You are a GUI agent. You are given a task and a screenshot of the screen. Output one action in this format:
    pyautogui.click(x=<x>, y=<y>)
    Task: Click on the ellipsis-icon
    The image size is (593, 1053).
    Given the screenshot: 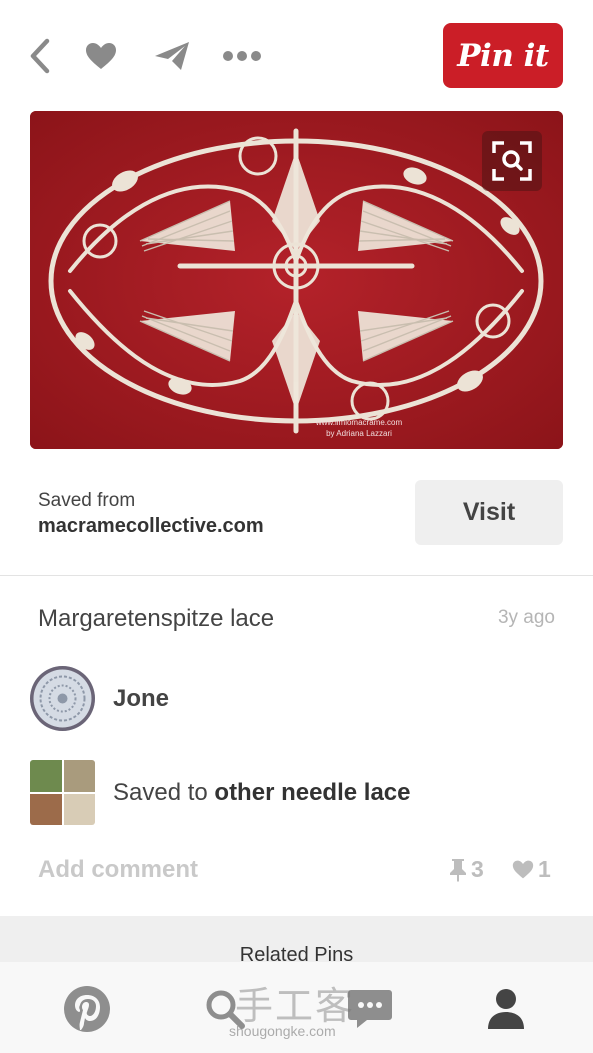 What is the action you would take?
    pyautogui.click(x=242, y=56)
    